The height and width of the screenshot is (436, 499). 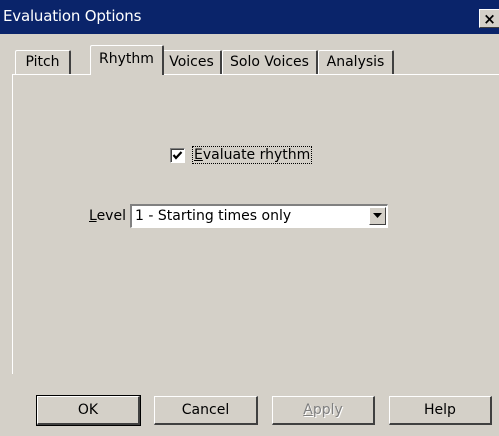 I want to click on checkmark-icon, so click(x=177, y=155).